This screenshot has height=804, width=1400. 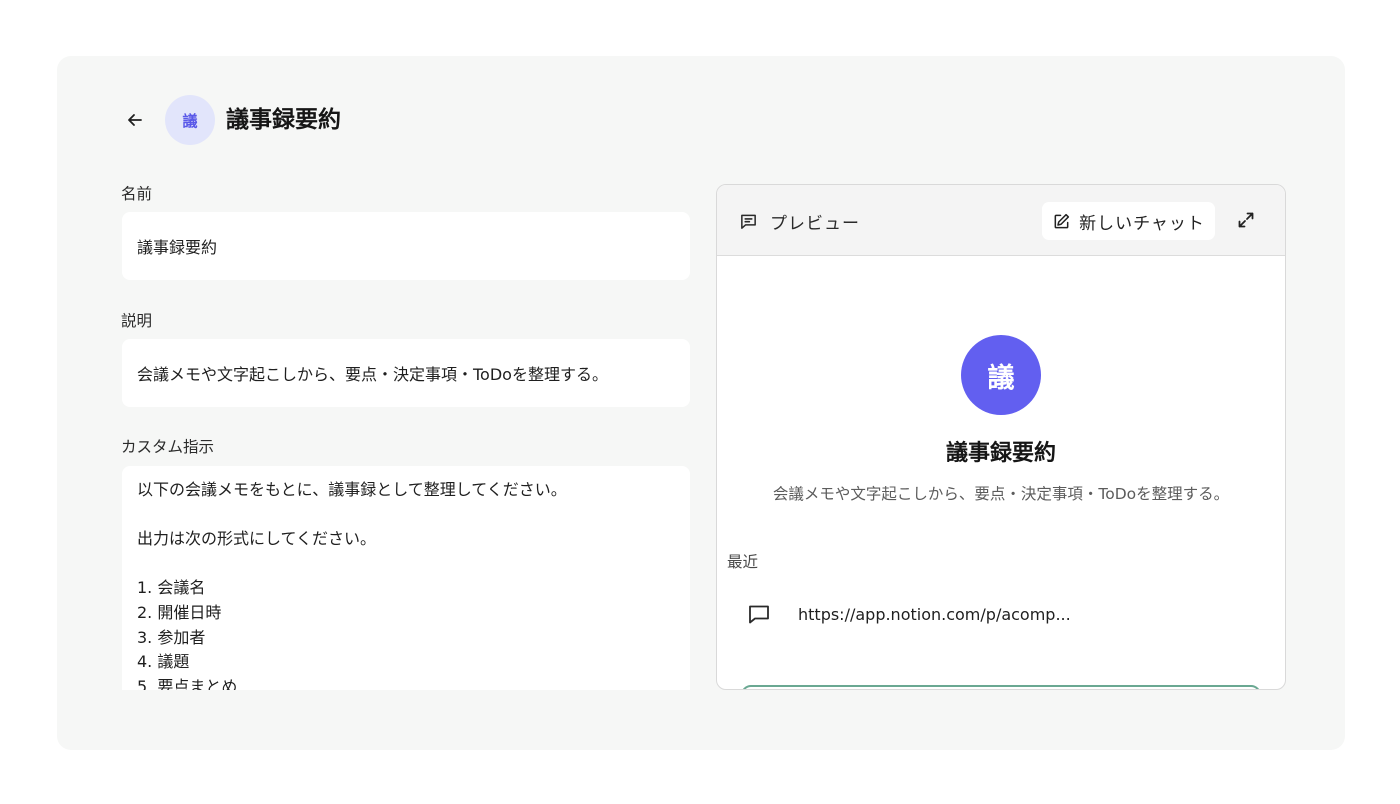 I want to click on instructions-line: 2. 開催日時, so click(x=179, y=612).